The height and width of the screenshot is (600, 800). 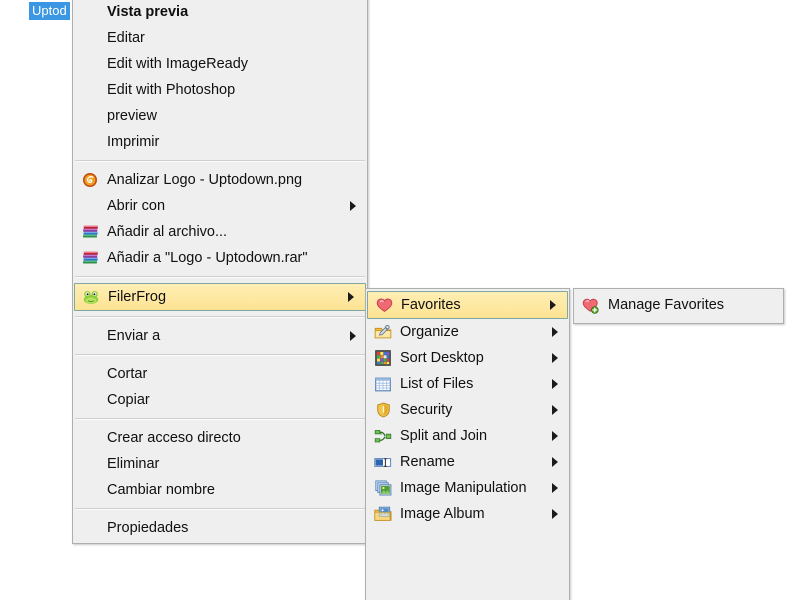 I want to click on menu-item-preview: preview, so click(x=220, y=116).